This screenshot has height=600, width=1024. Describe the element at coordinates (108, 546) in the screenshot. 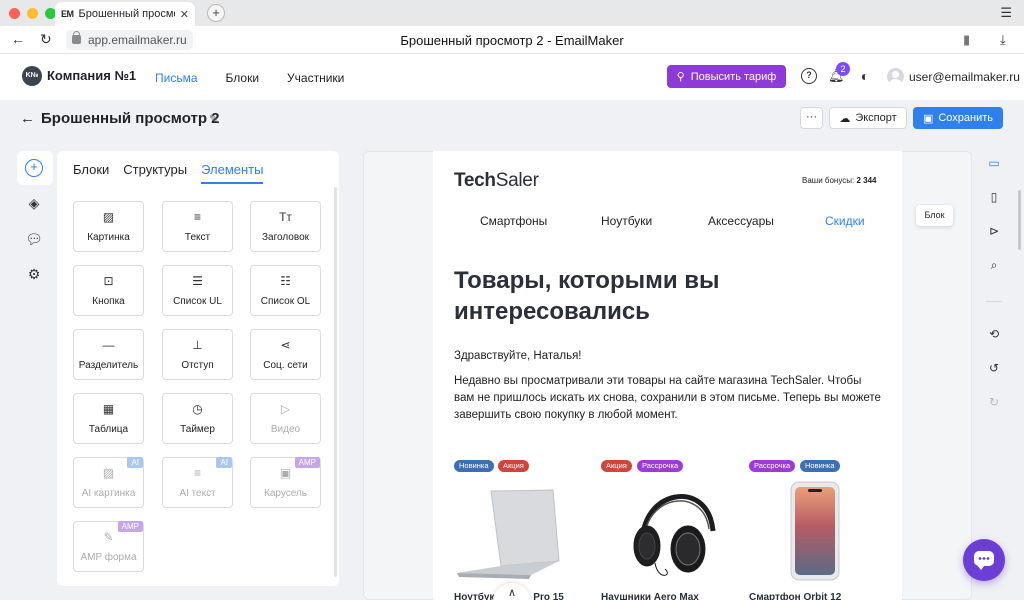

I see `element-tile: ✎ AMP форма AMP` at that location.